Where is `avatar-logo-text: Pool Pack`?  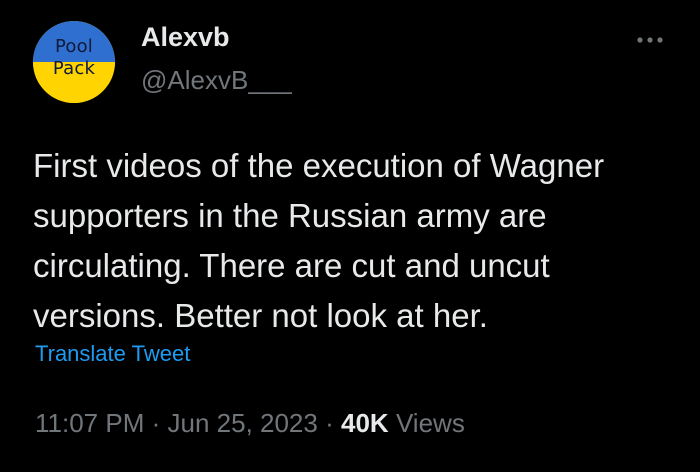
avatar-logo-text: Pool Pack is located at coordinates (74, 58).